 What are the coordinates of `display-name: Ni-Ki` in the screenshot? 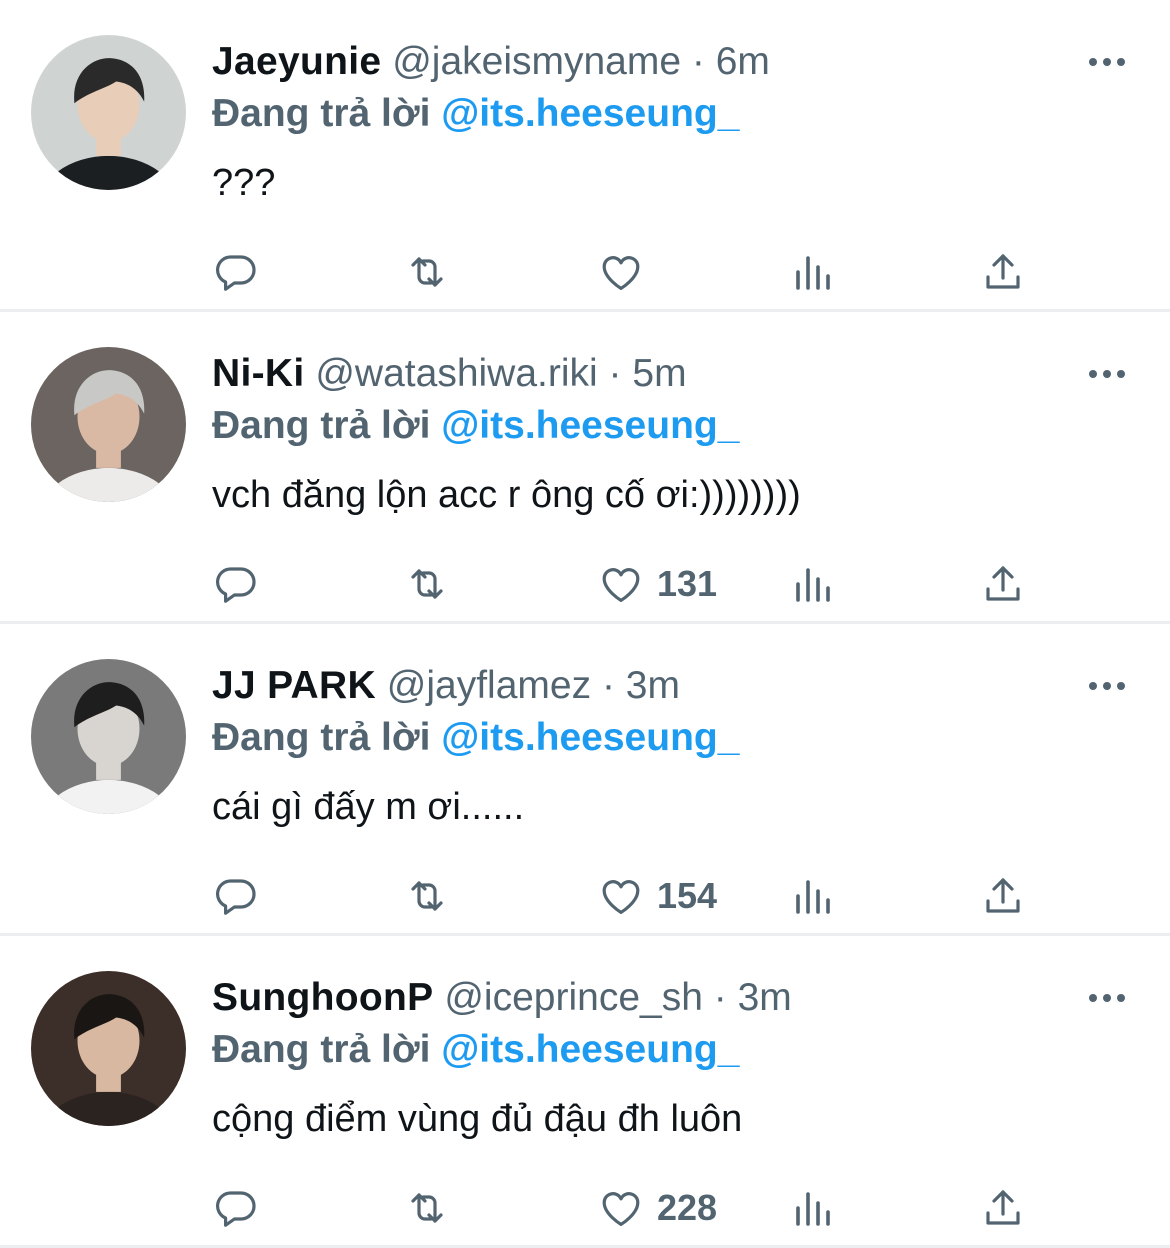 It's located at (258, 373).